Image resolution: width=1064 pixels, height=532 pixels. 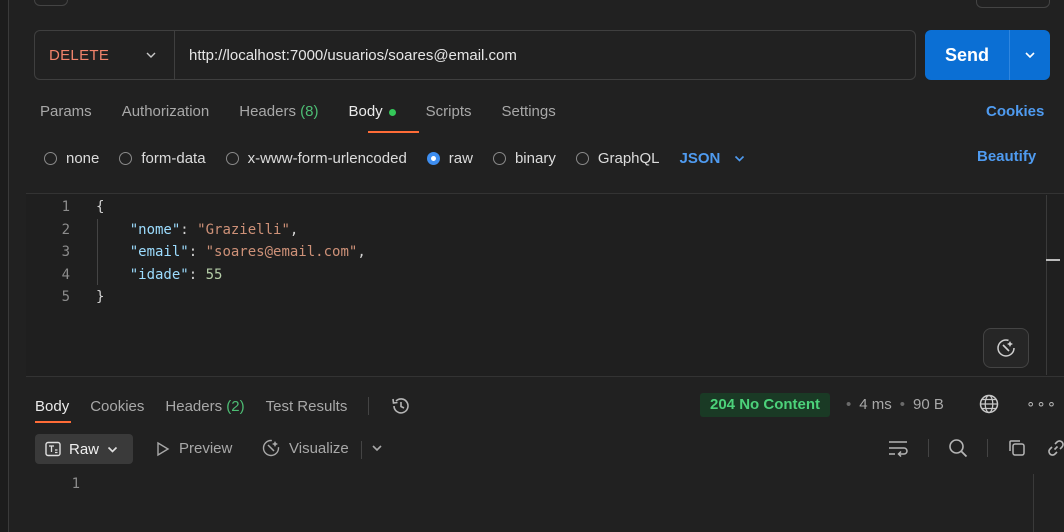 What do you see at coordinates (267, 111) in the screenshot?
I see `tab-headers-label: Headers` at bounding box center [267, 111].